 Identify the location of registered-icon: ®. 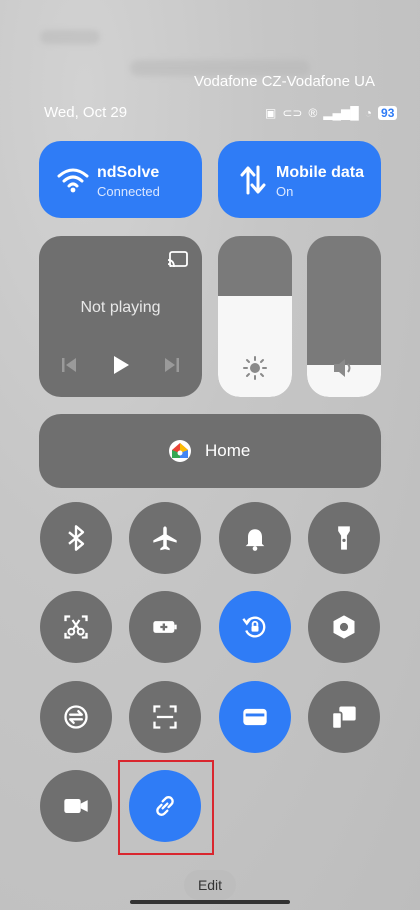
(313, 113).